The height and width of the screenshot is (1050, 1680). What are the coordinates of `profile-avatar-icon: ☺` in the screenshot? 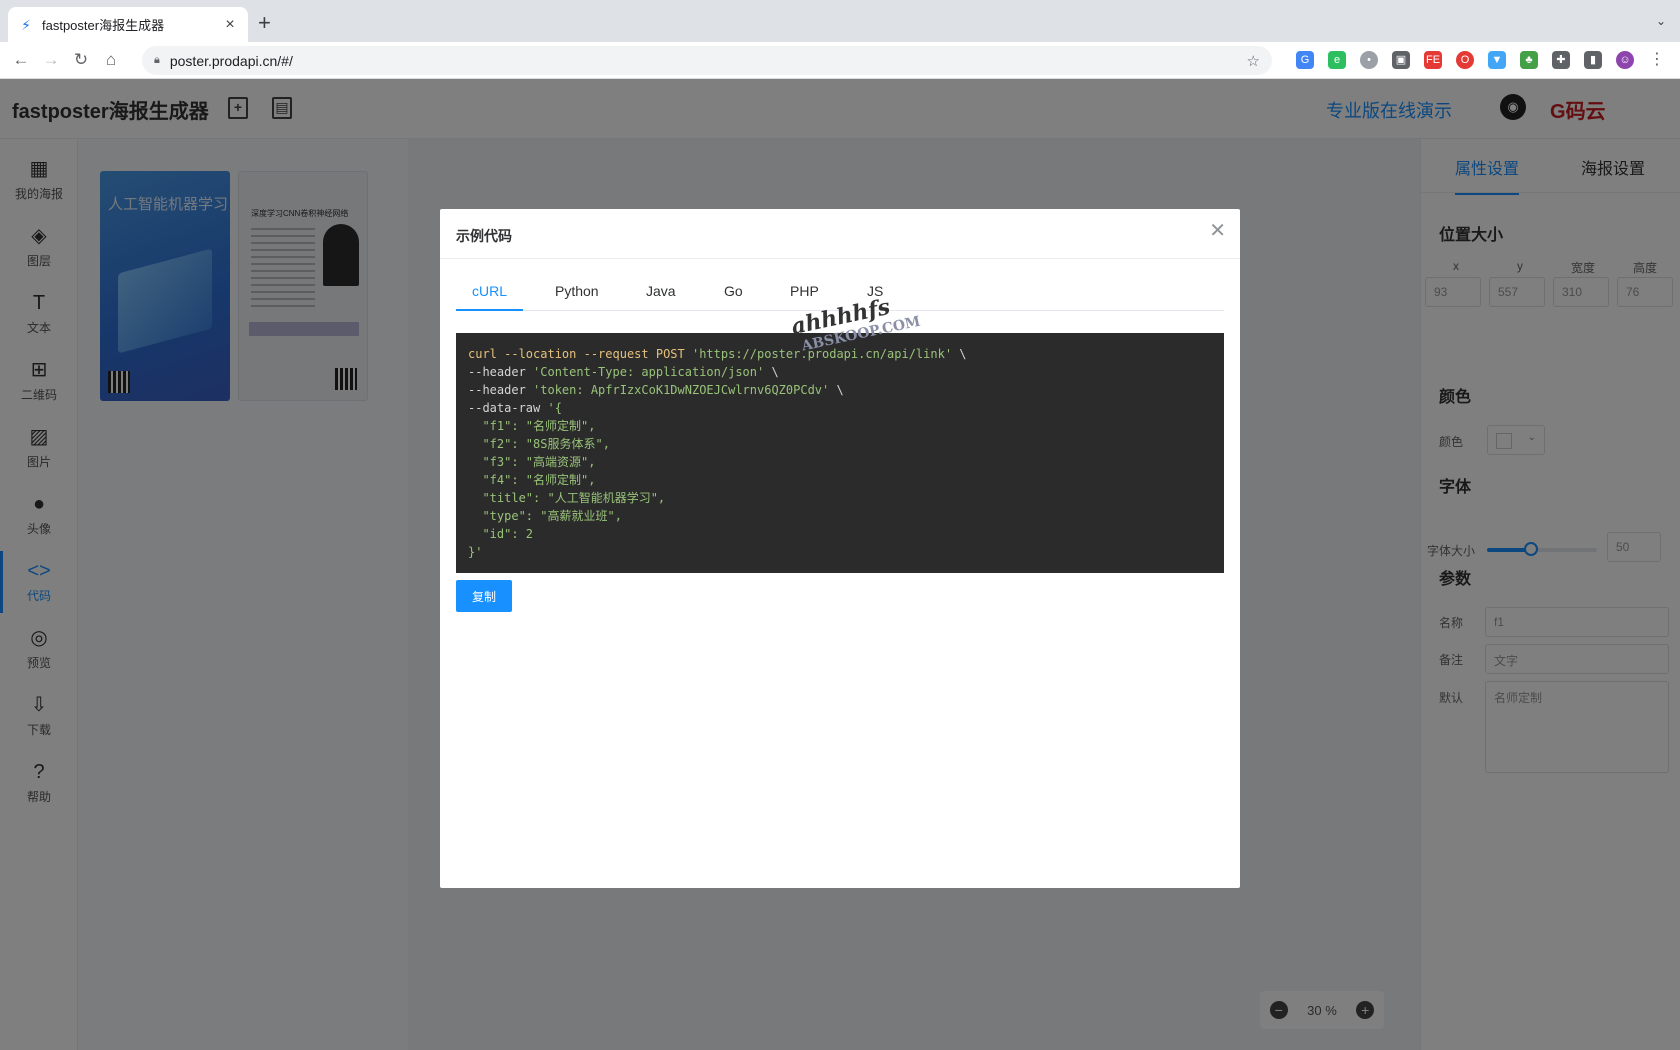 It's located at (1625, 60).